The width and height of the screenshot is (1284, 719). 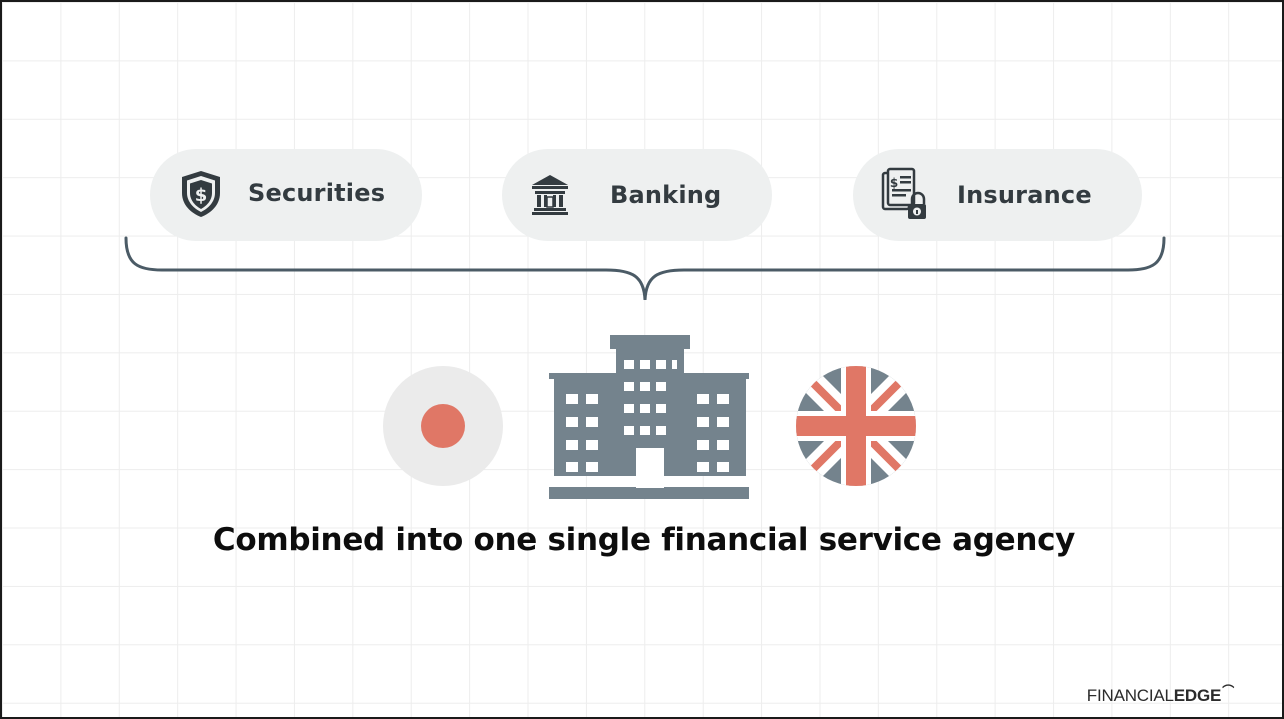 What do you see at coordinates (1228, 691) in the screenshot?
I see `logo-corner-mark-icon: ⌒` at bounding box center [1228, 691].